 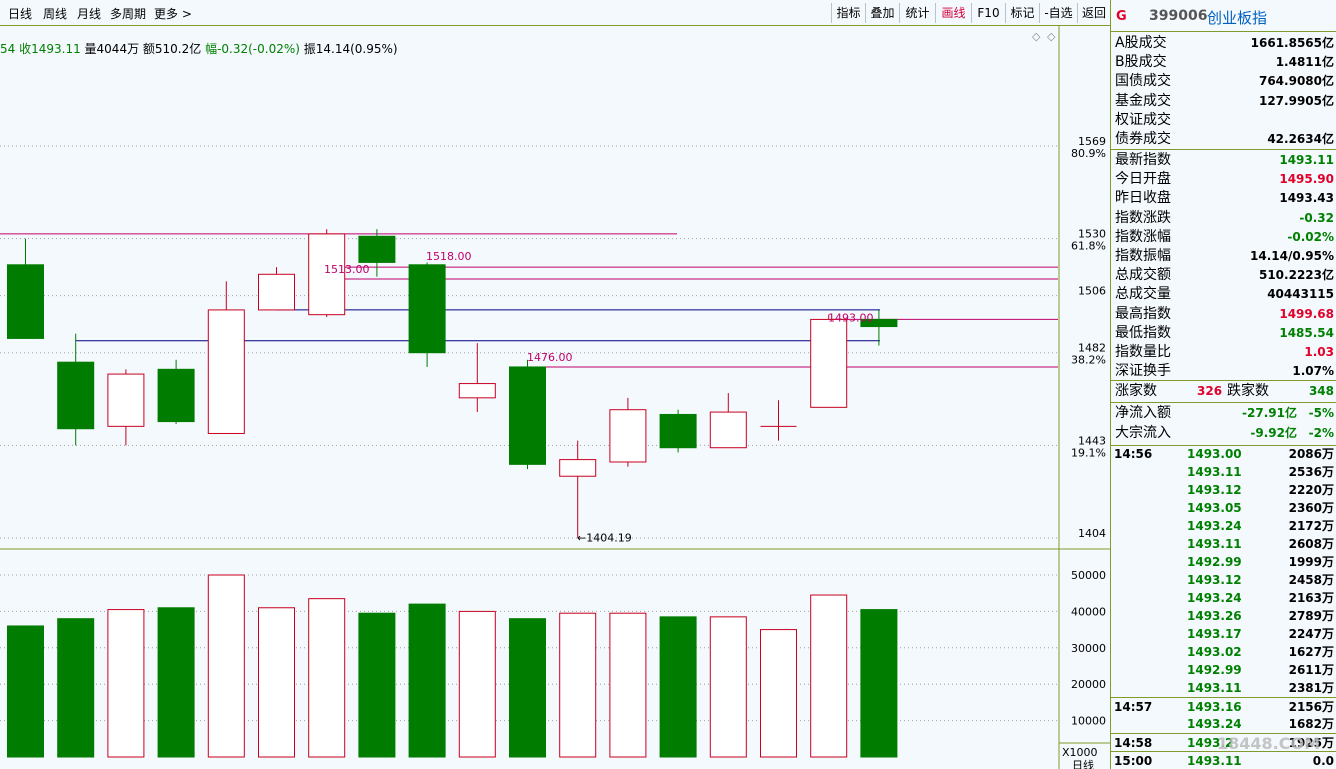 I want to click on row-value: 1.03, so click(x=1319, y=352).